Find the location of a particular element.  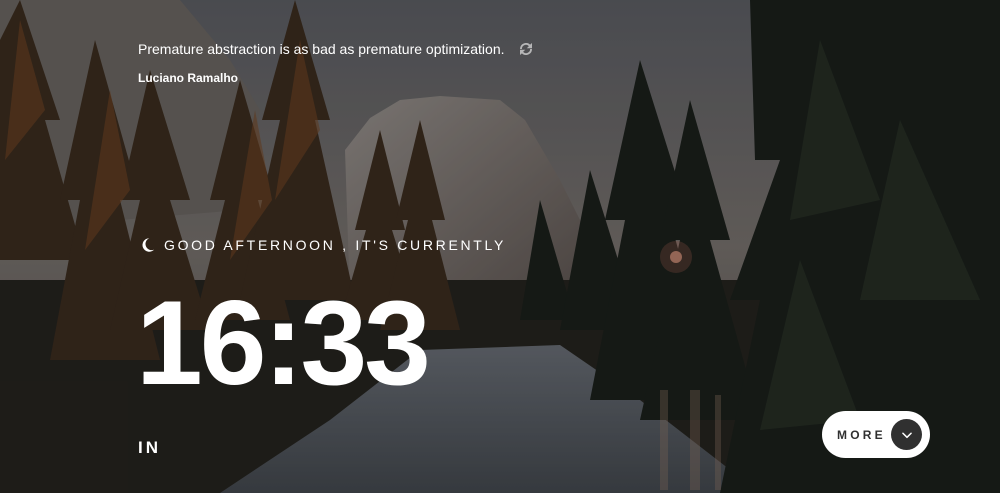

chevron-down-icon is located at coordinates (906, 434).